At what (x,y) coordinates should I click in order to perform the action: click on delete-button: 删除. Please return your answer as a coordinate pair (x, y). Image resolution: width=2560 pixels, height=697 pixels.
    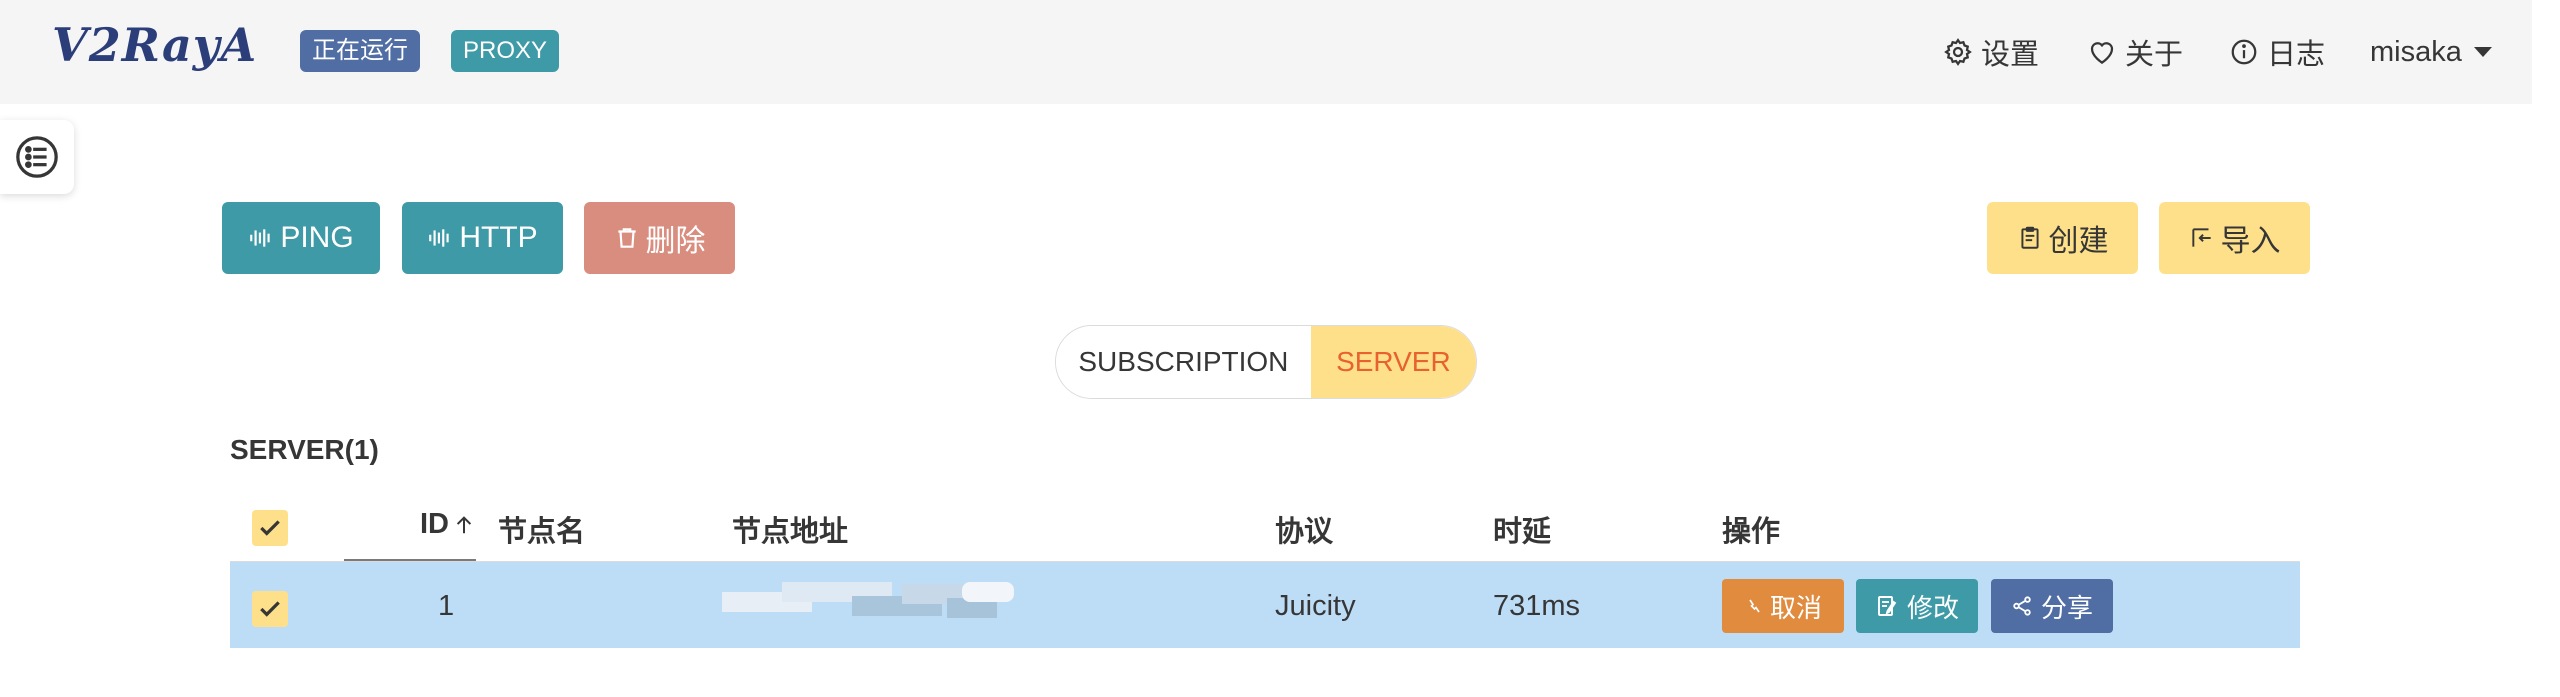
    Looking at the image, I should click on (659, 238).